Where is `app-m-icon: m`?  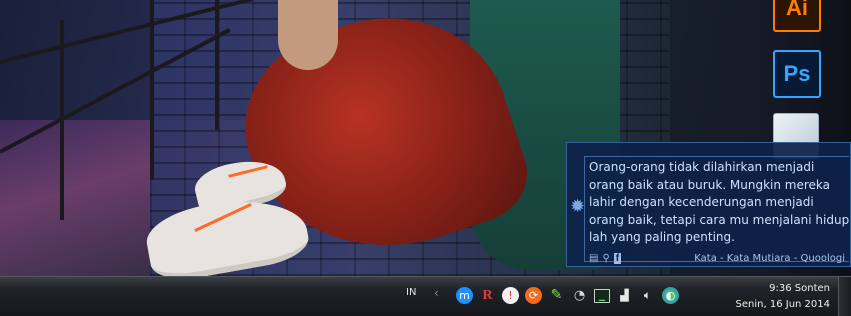 app-m-icon: m is located at coordinates (464, 295).